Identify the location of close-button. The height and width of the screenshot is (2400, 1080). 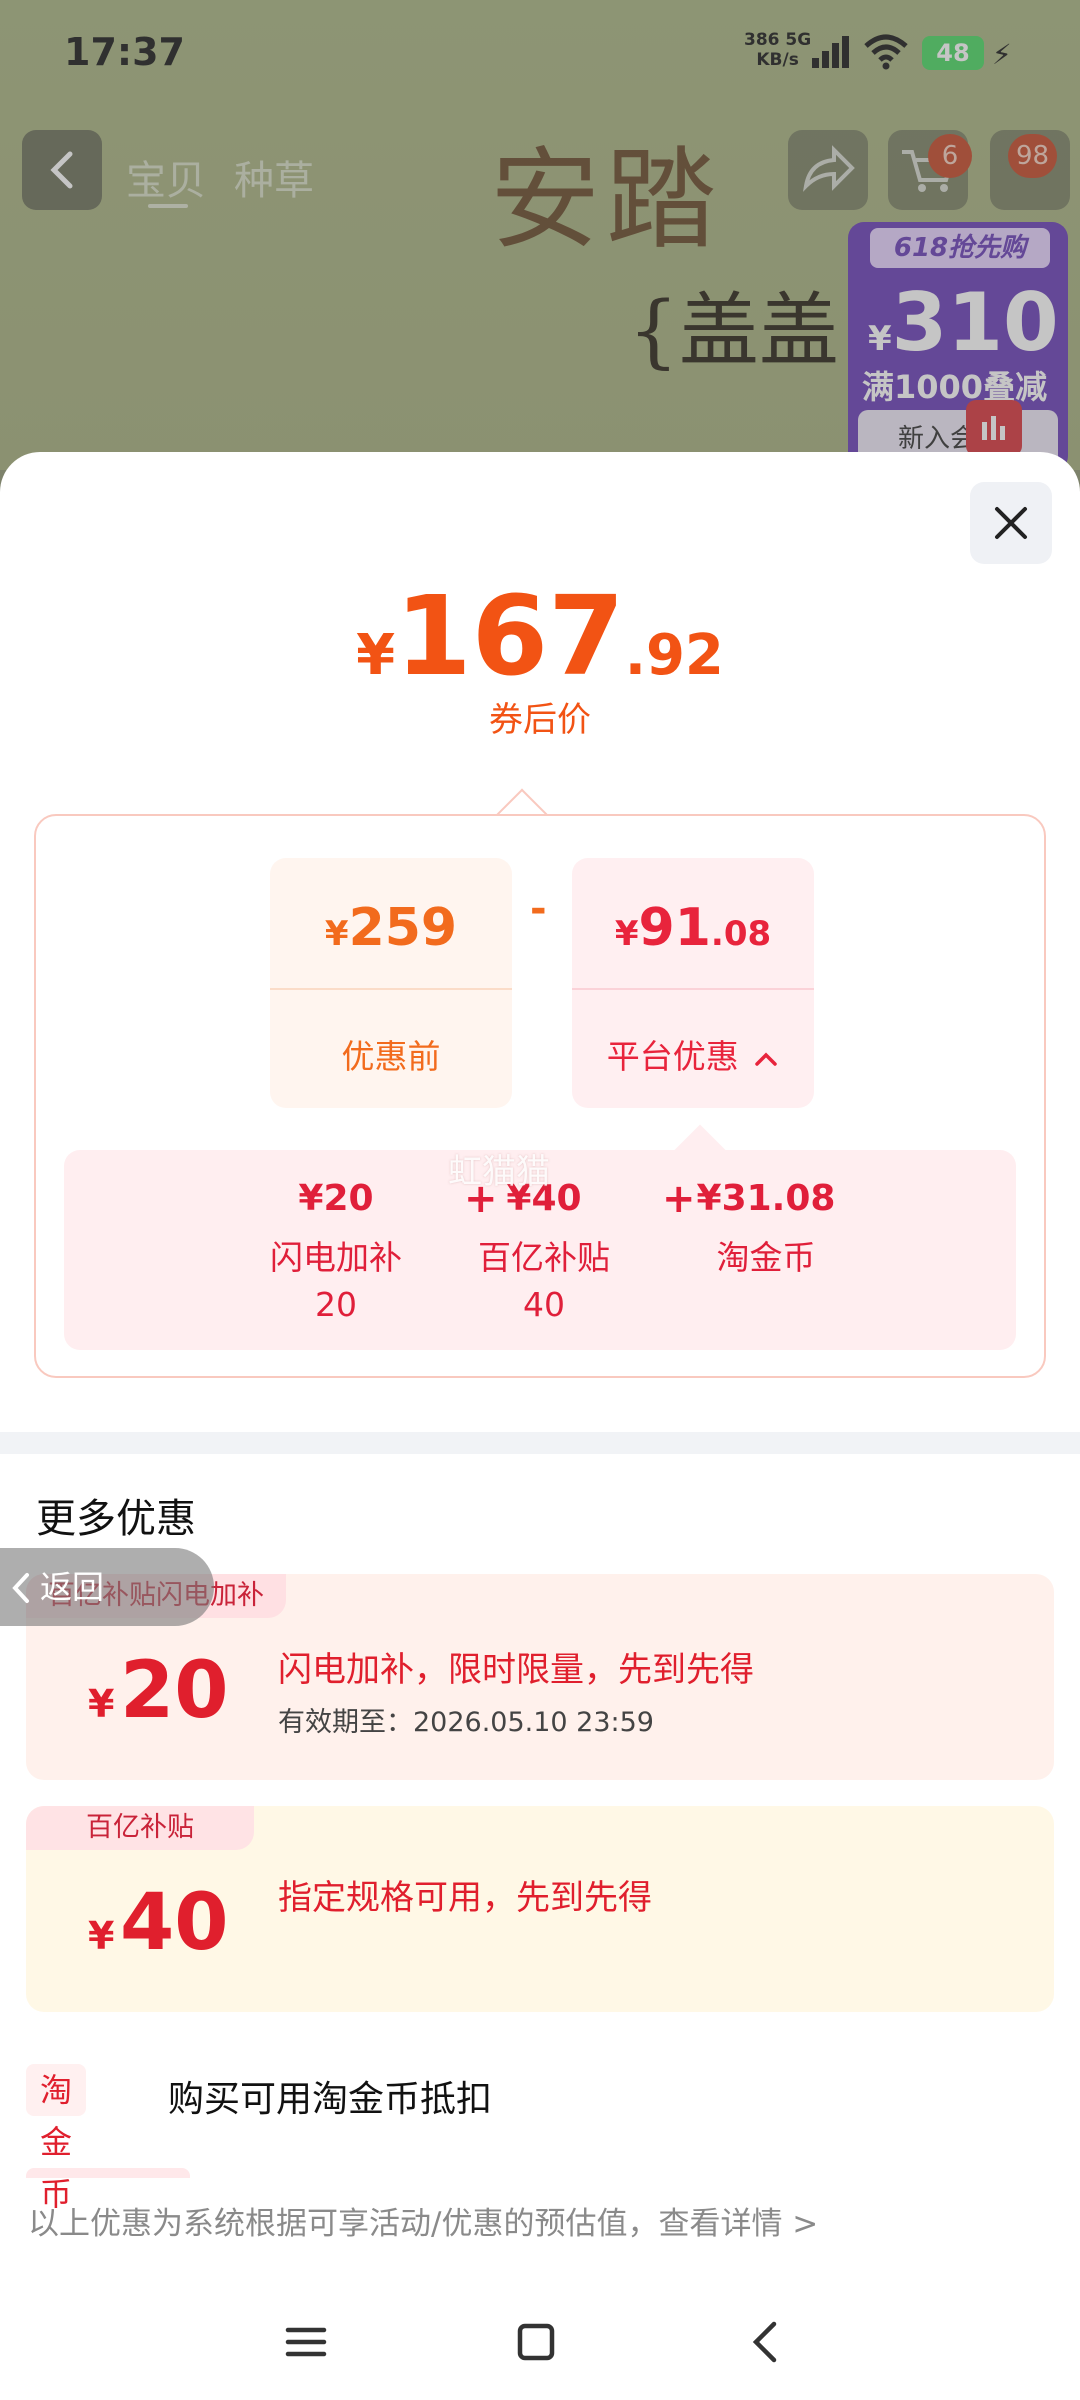
(1011, 523).